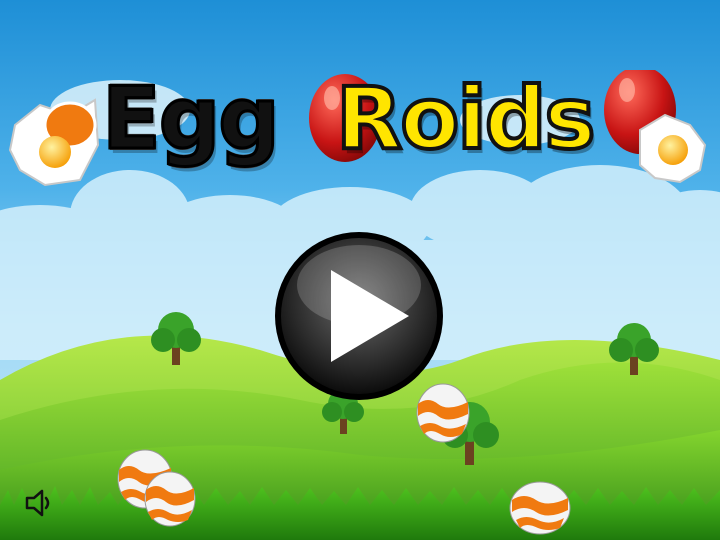 Image resolution: width=720 pixels, height=540 pixels. I want to click on game-title-roids: Roids, so click(466, 119).